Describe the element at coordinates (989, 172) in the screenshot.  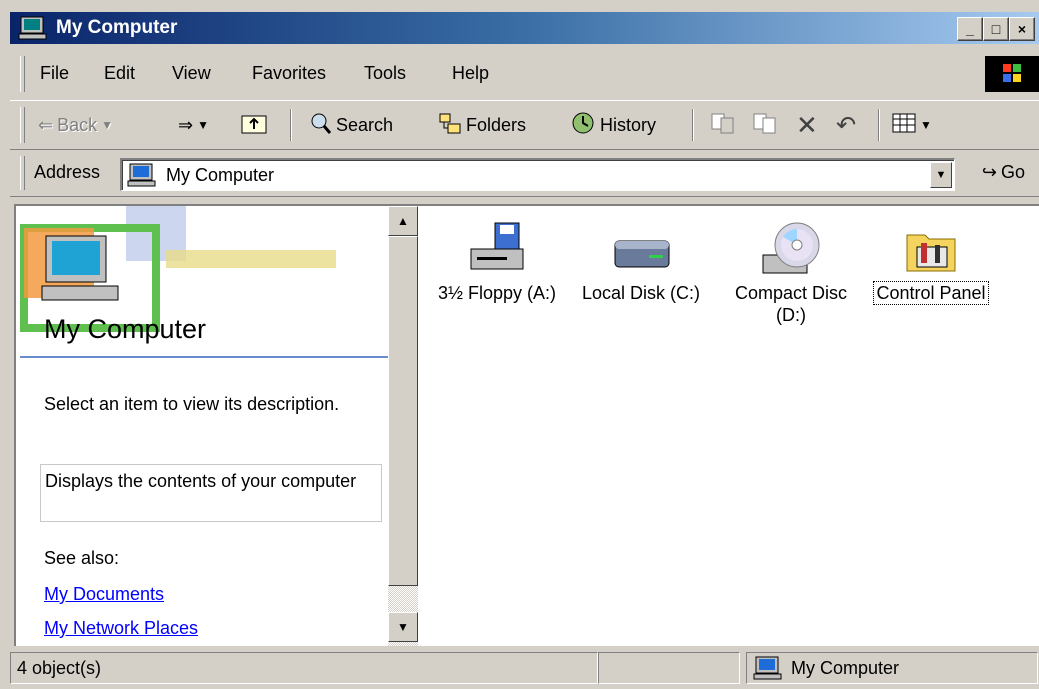
I see `go-arrow-icon: ↪` at that location.